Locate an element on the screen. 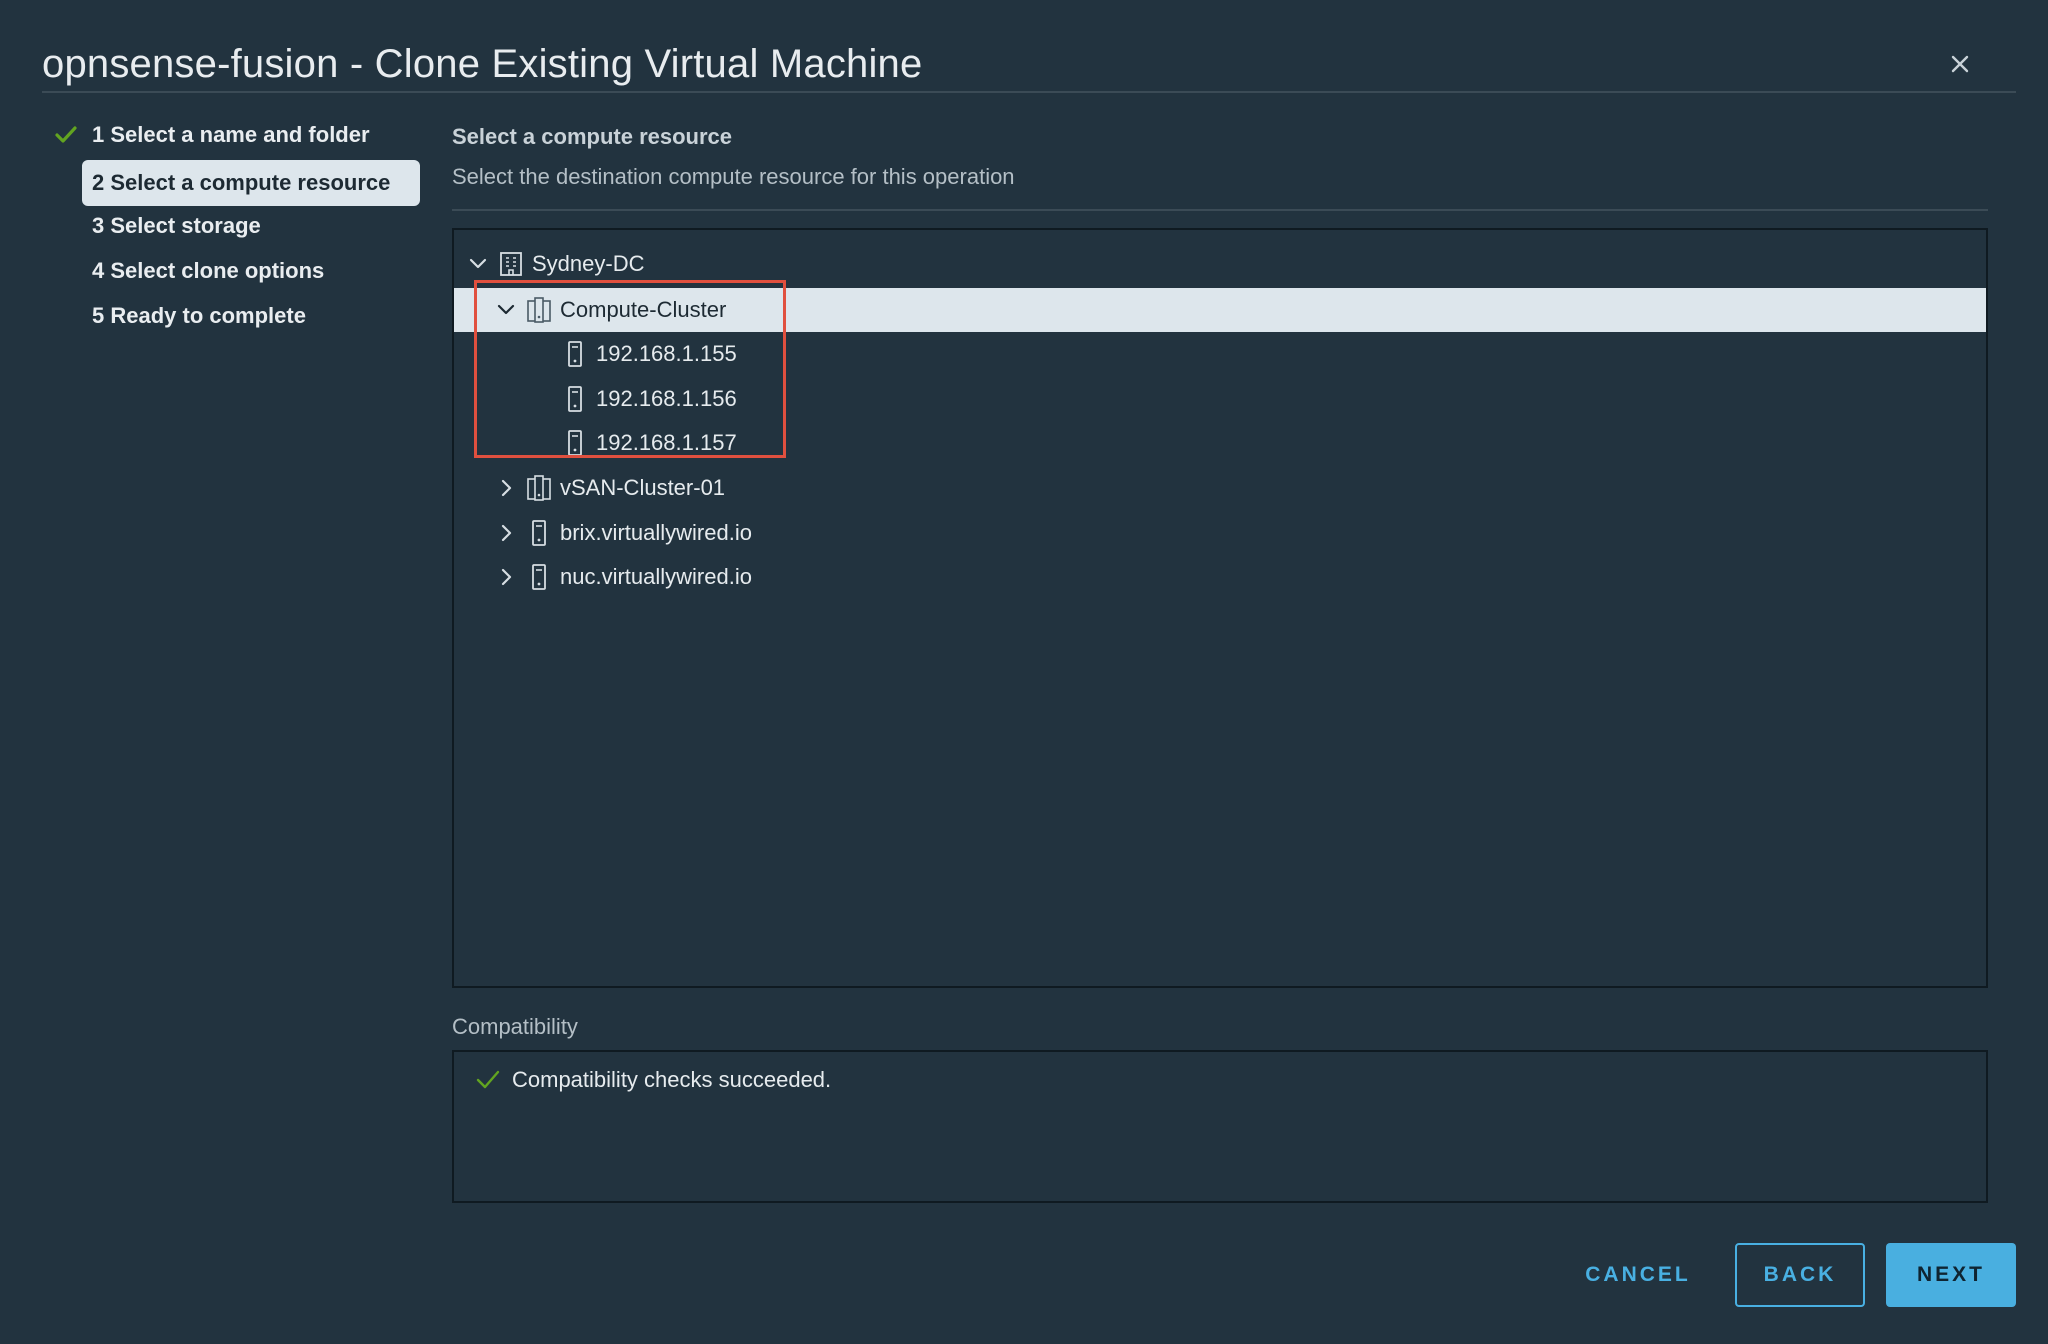  tree-node-host: brix.virtuallywired.io is located at coordinates (1220, 533).